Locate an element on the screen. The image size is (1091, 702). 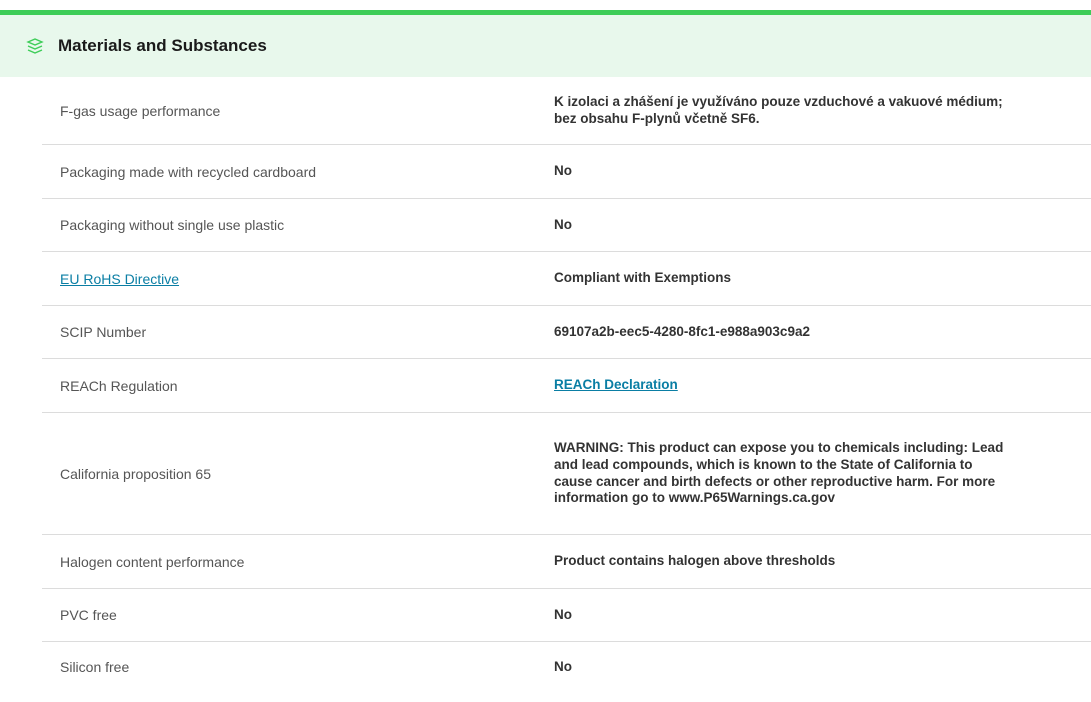
row-label: Silicon free is located at coordinates (95, 667).